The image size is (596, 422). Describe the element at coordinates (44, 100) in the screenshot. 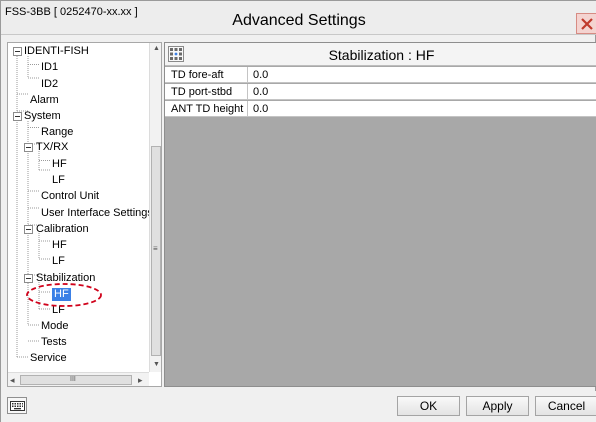

I see `tree-item-alarm: Alarm` at that location.